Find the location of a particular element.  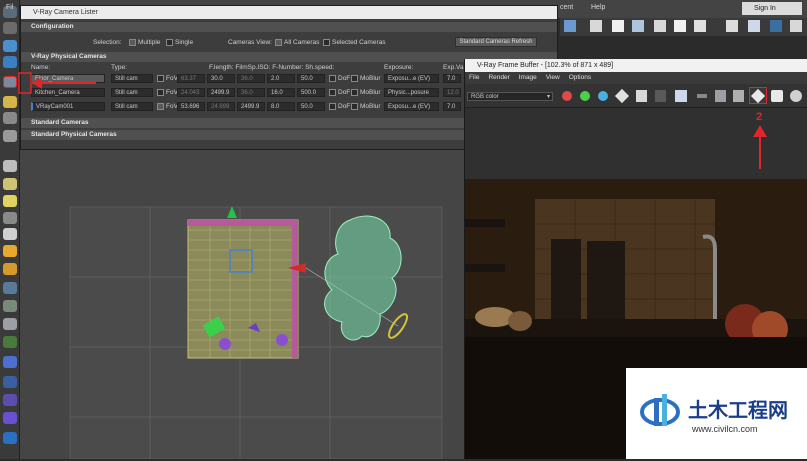

vfb-menu-render: Render is located at coordinates (498, 77).